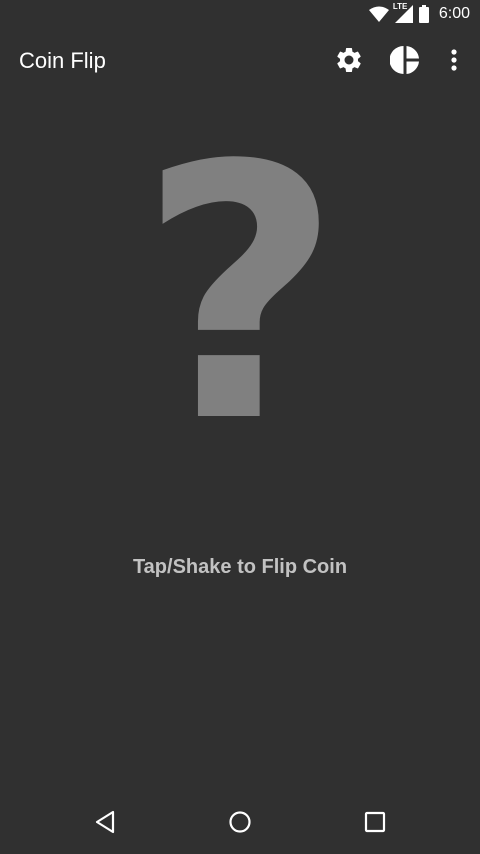 The width and height of the screenshot is (480, 854). What do you see at coordinates (423, 14) in the screenshot?
I see `battery-icon` at bounding box center [423, 14].